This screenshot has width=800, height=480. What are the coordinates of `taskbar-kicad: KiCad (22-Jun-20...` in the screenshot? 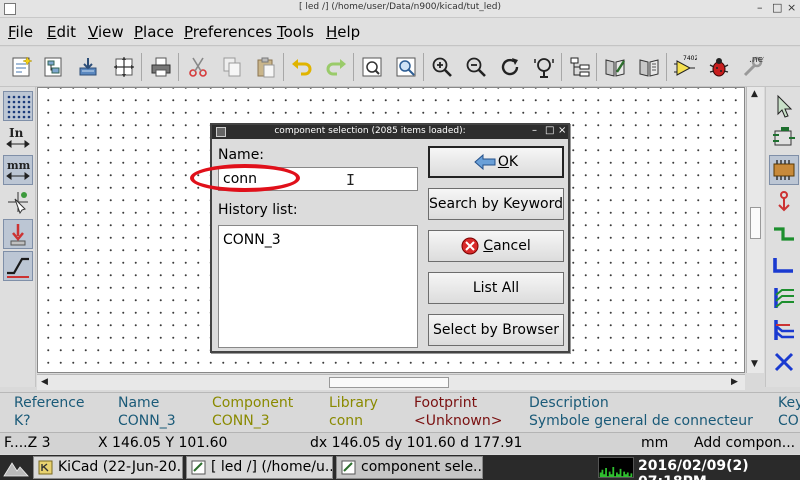 It's located at (108, 467).